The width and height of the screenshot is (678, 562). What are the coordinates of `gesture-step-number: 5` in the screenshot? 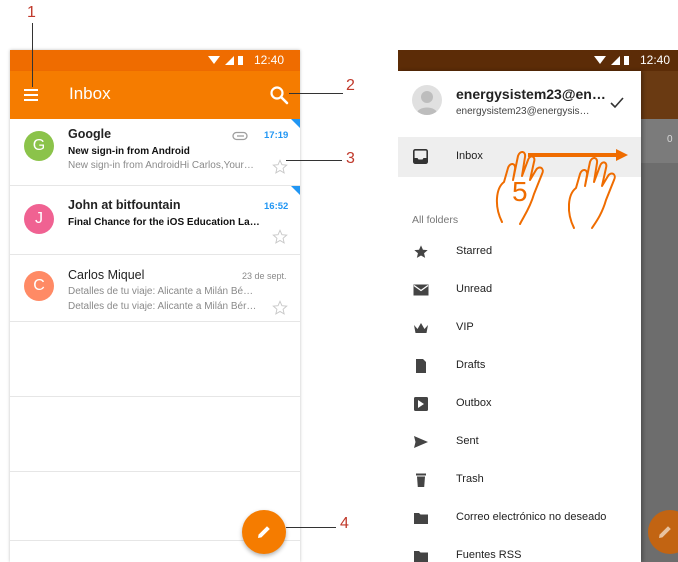 It's located at (520, 191).